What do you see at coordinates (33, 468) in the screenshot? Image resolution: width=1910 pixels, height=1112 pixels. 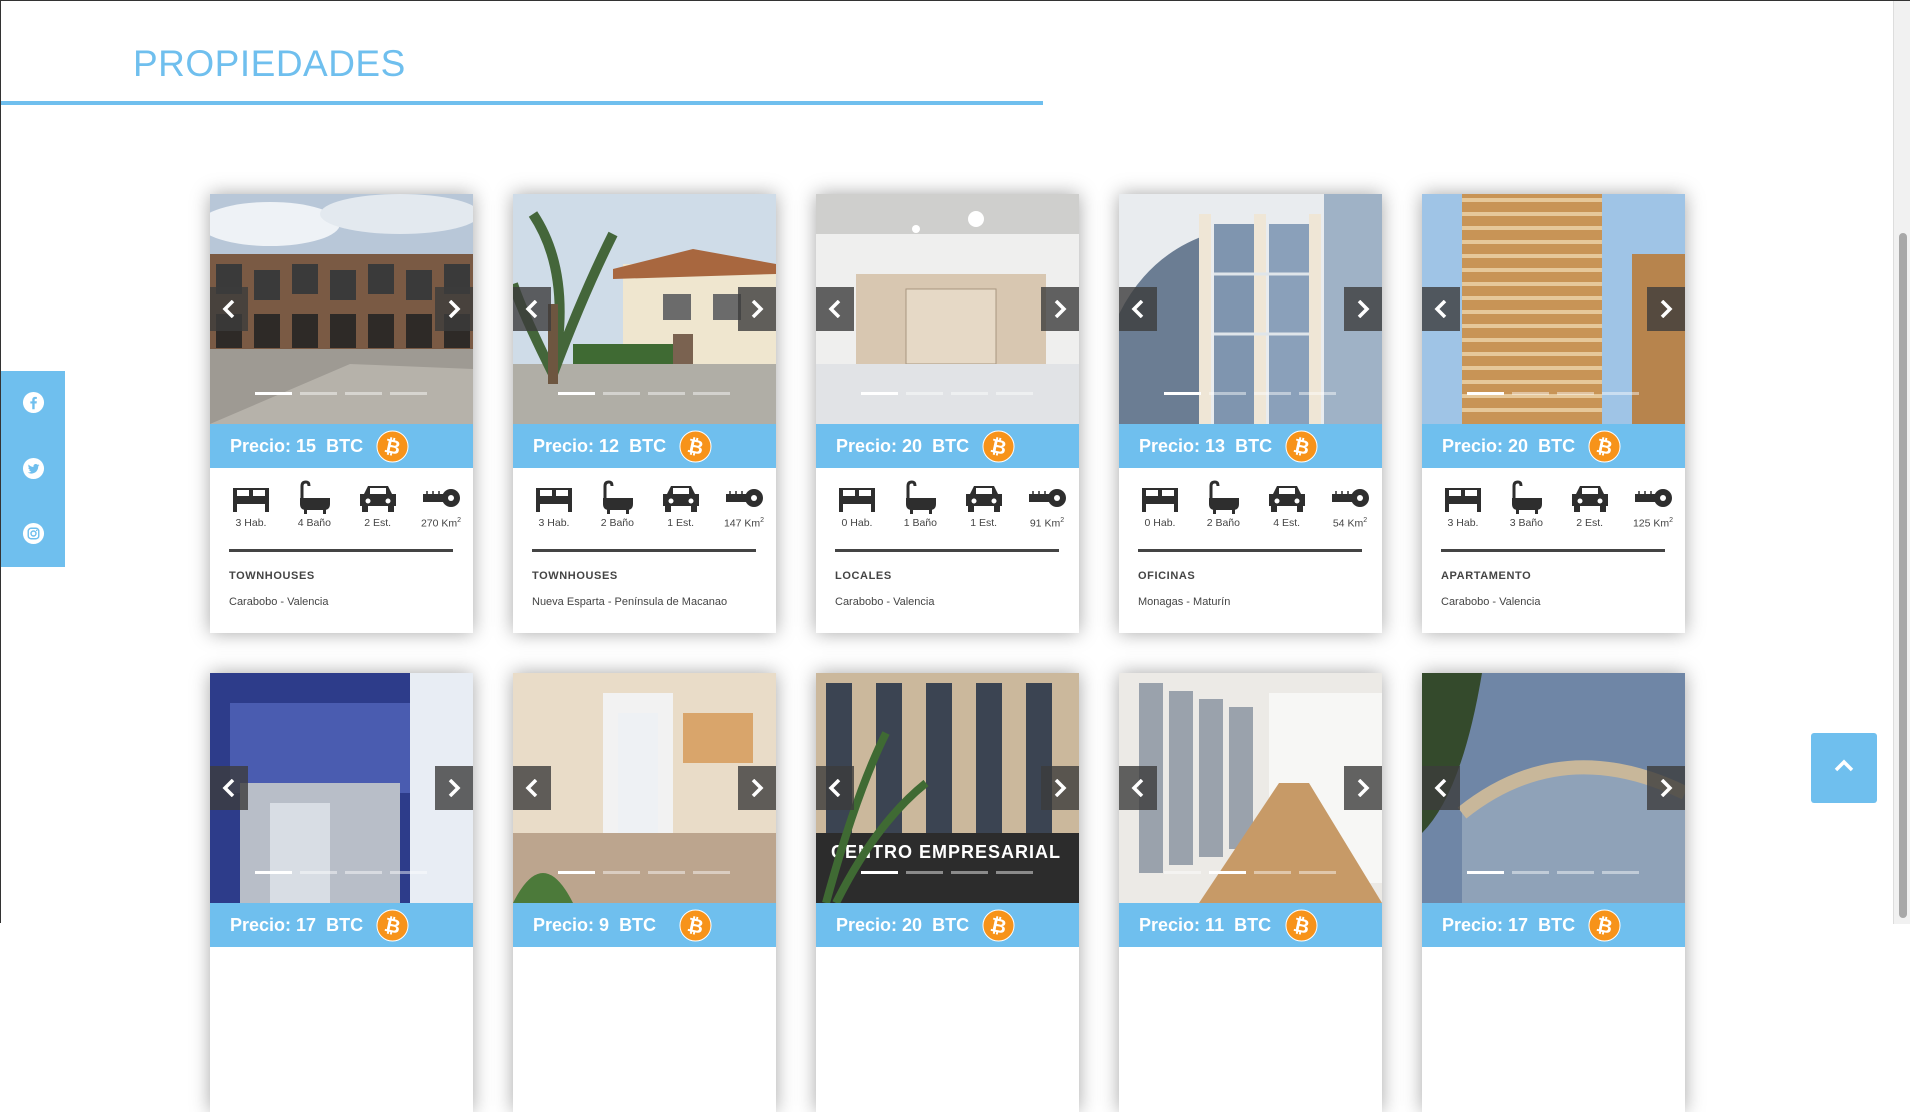 I see `twitter-icon` at bounding box center [33, 468].